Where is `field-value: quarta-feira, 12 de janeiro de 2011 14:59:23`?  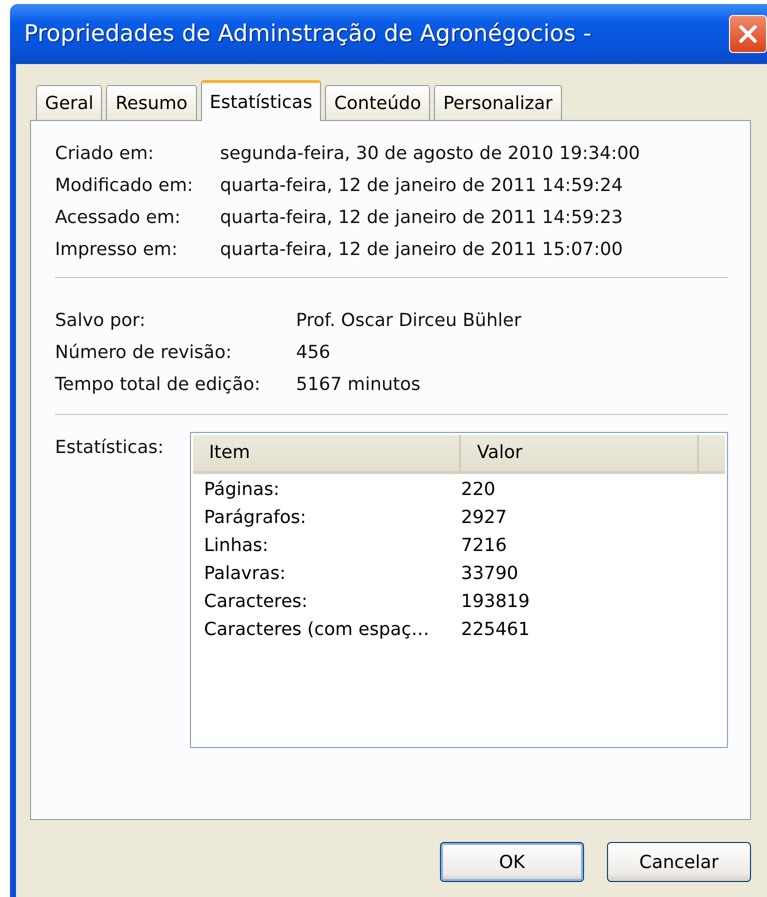 field-value: quarta-feira, 12 de janeiro de 2011 14:59:23 is located at coordinates (422, 218).